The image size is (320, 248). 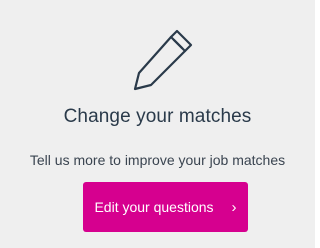 What do you see at coordinates (157, 116) in the screenshot?
I see `card-title: Change your matches` at bounding box center [157, 116].